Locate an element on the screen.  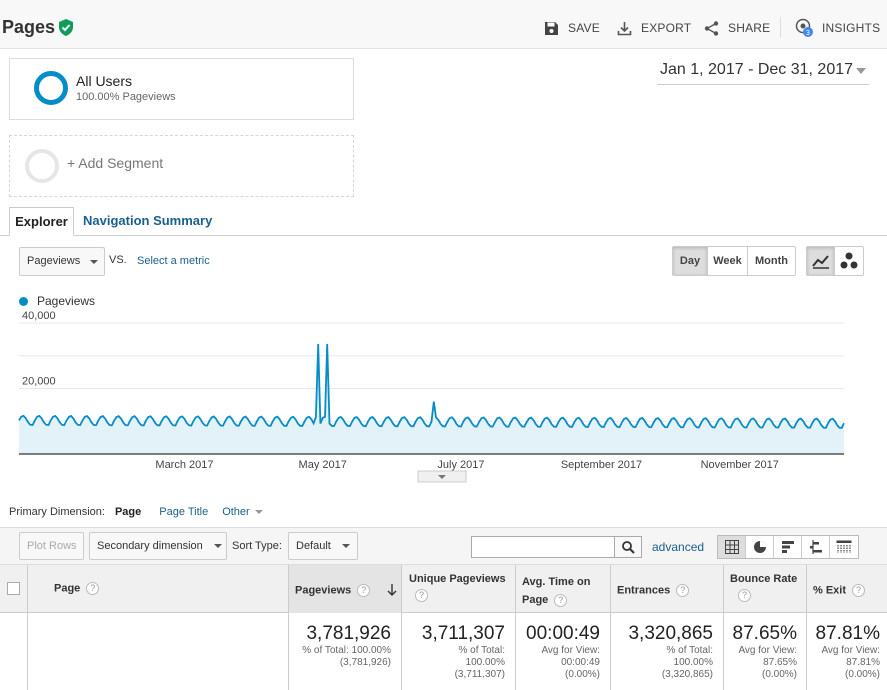
table-view-toggle is located at coordinates (788, 547).